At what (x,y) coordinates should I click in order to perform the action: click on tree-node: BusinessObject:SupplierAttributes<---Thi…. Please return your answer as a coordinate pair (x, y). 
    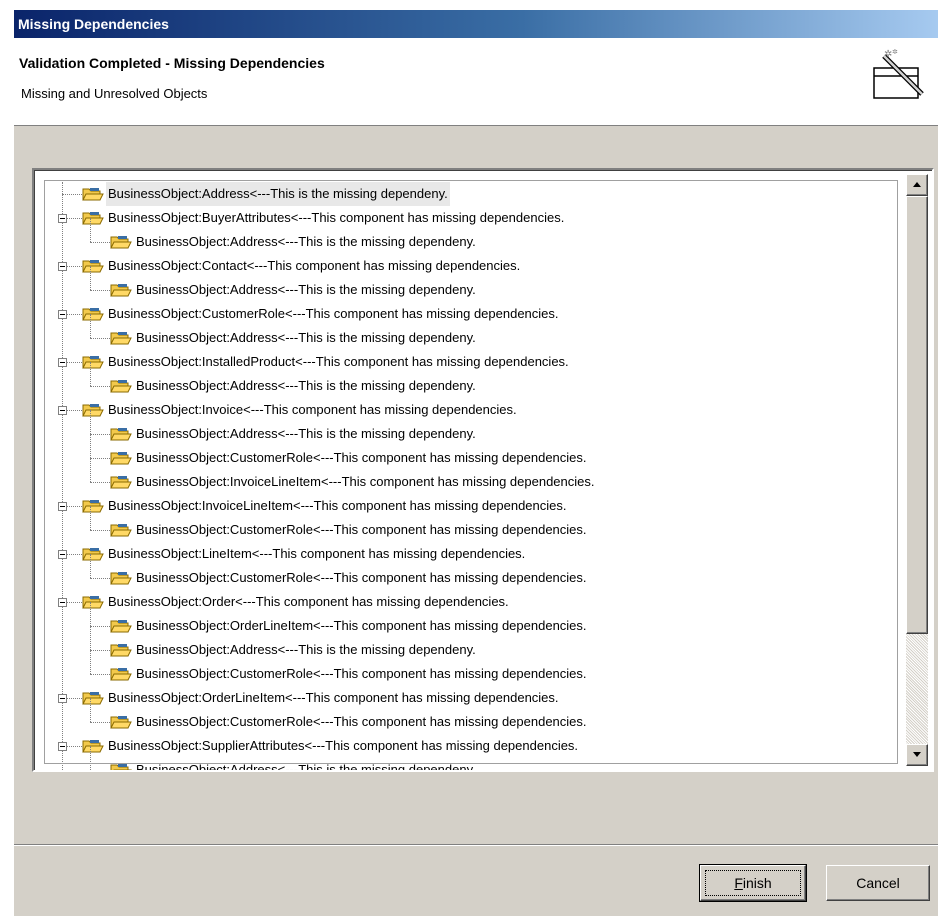
    Looking at the image, I should click on (464, 746).